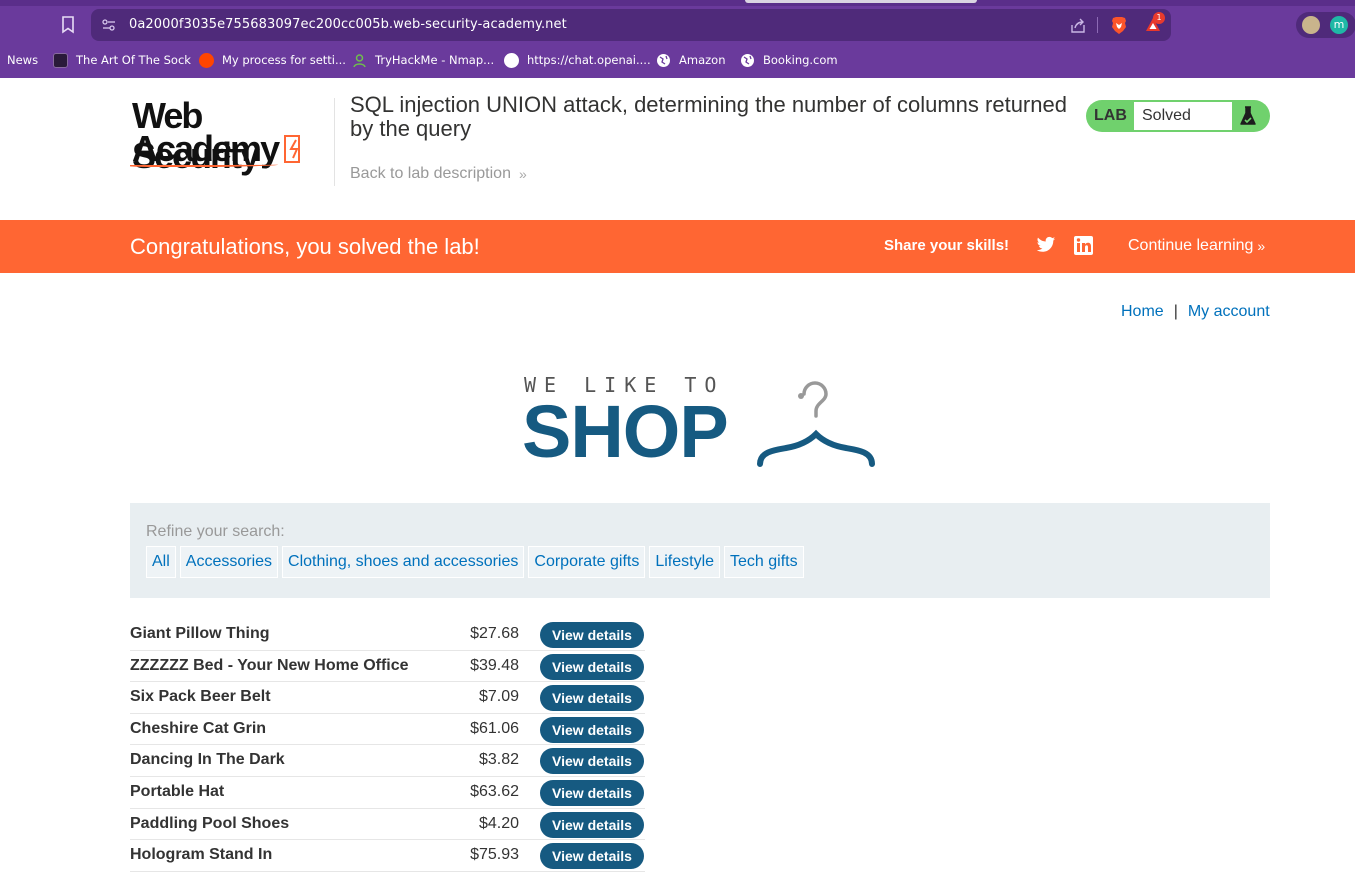  I want to click on share-skills-label: Share your skills!, so click(947, 245).